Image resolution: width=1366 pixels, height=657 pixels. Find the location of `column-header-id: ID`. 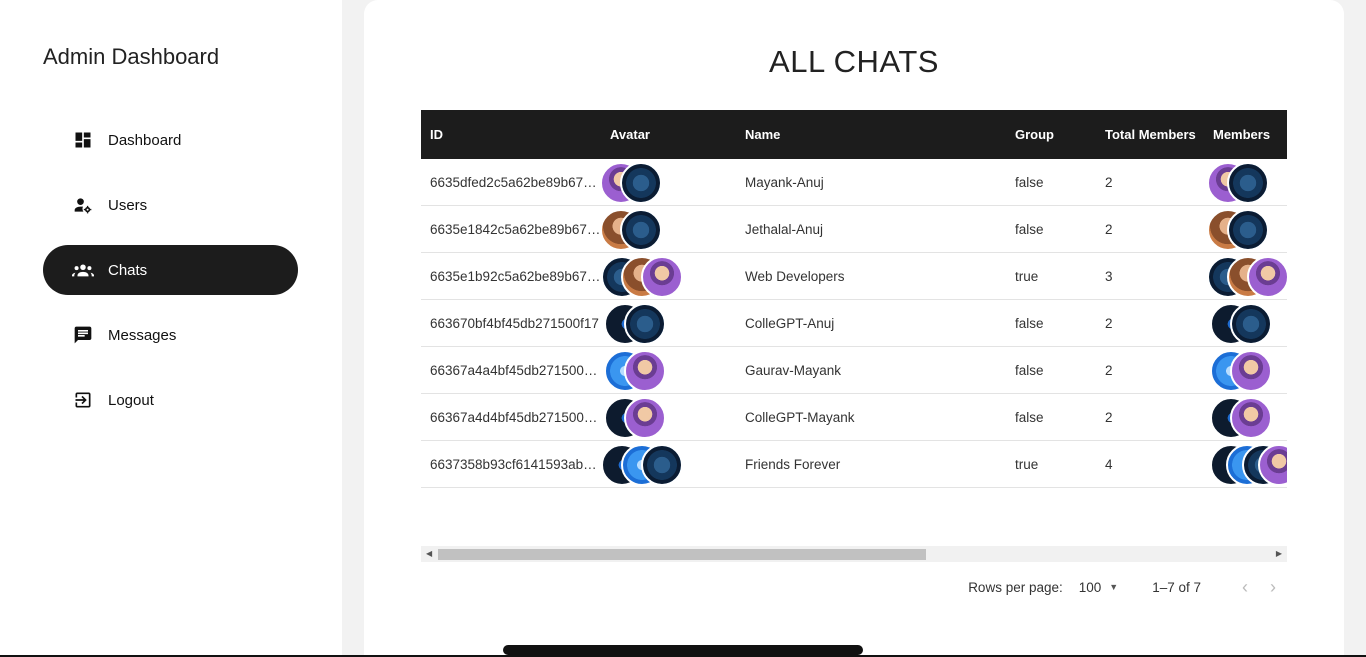

column-header-id: ID is located at coordinates (512, 134).